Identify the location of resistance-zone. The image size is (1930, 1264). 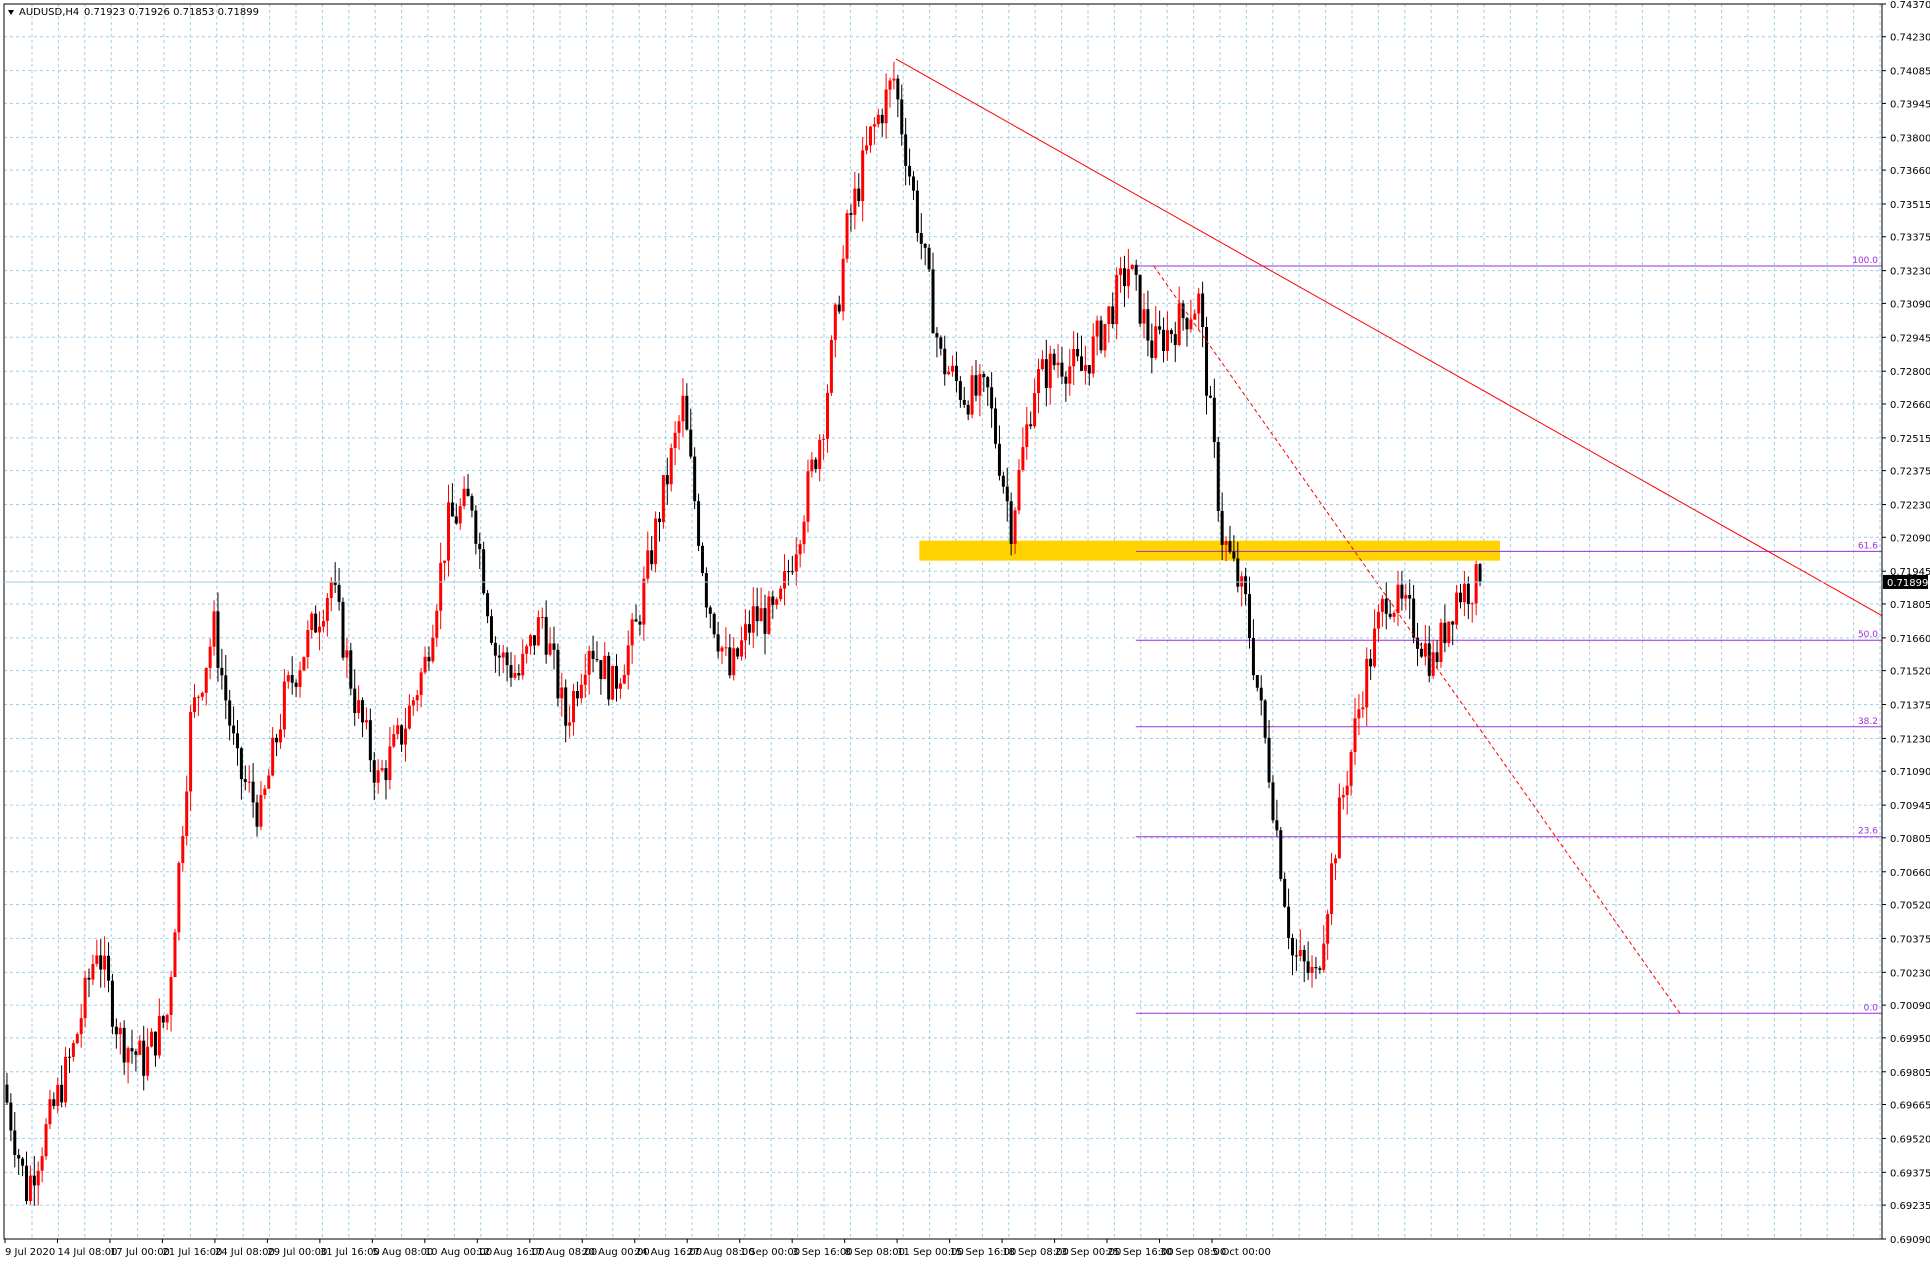
(1209, 550).